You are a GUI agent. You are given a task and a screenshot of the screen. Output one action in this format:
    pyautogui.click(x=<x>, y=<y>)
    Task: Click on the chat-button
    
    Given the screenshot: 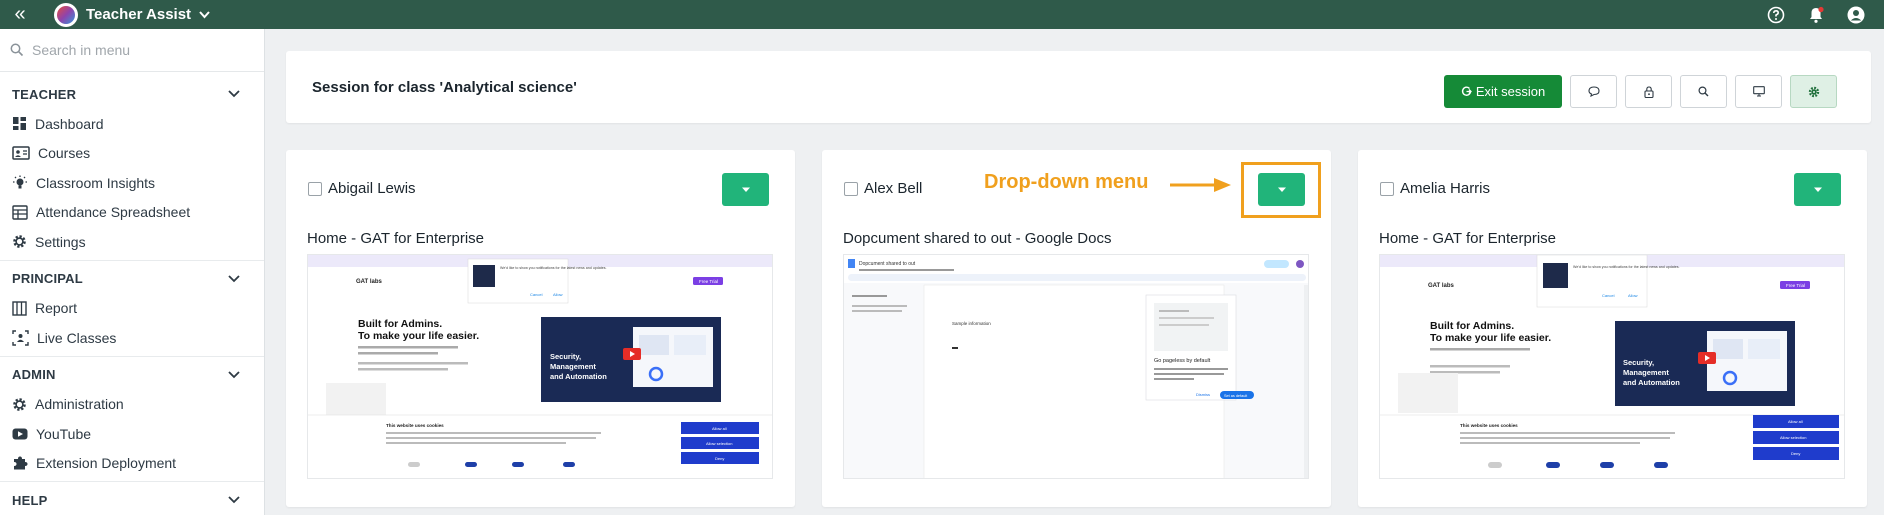 What is the action you would take?
    pyautogui.click(x=1593, y=91)
    